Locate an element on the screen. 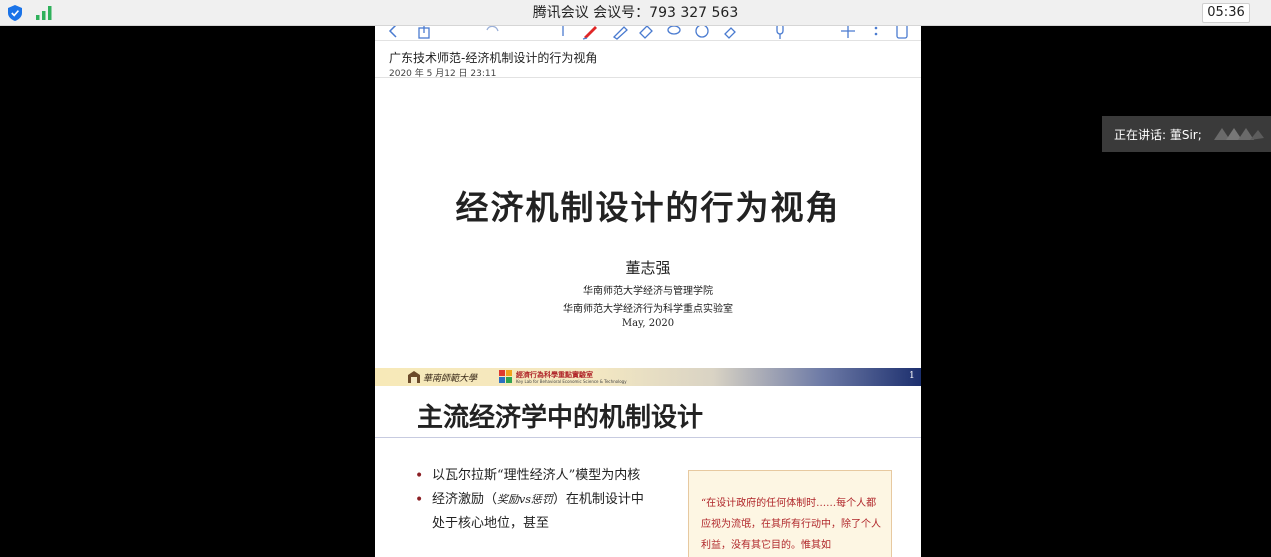 The height and width of the screenshot is (557, 1271). bullet-emphasis: 奖励vs惩罚 is located at coordinates (525, 499).